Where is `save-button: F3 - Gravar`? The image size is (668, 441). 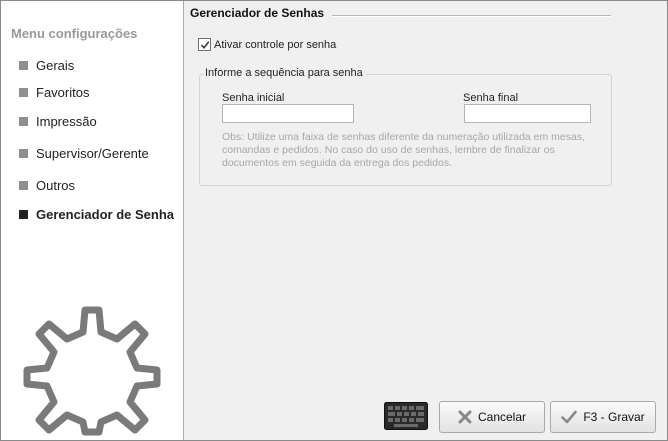 save-button: F3 - Gravar is located at coordinates (603, 417).